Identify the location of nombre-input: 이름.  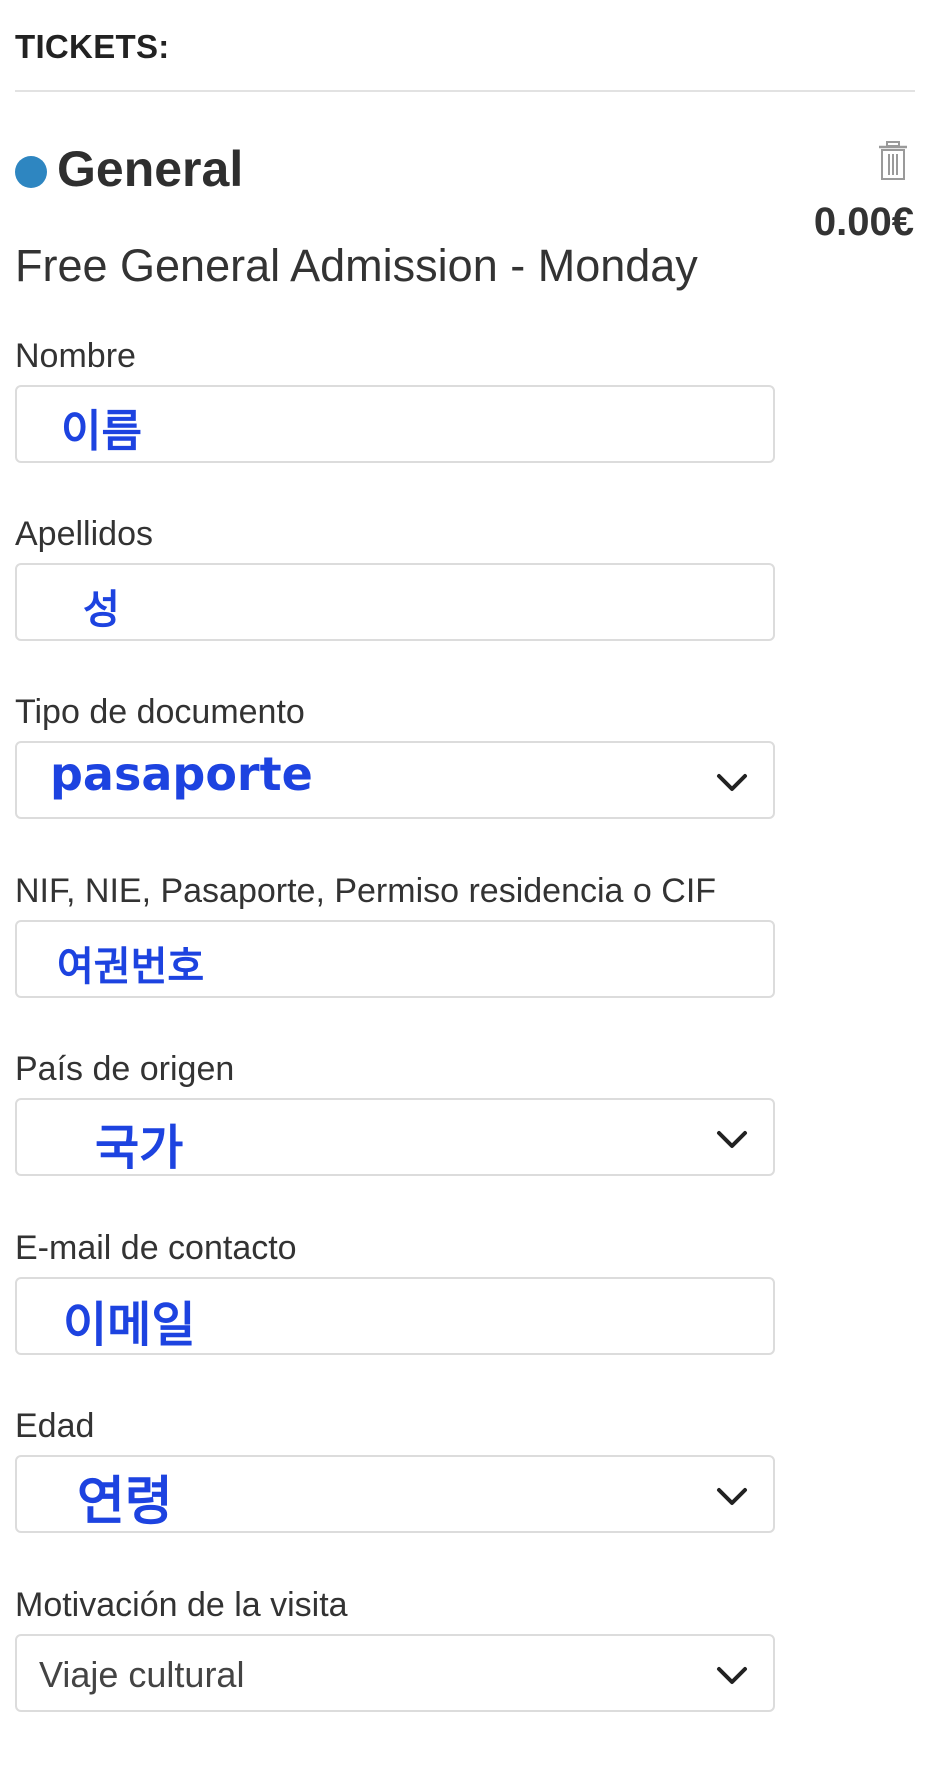
(395, 424).